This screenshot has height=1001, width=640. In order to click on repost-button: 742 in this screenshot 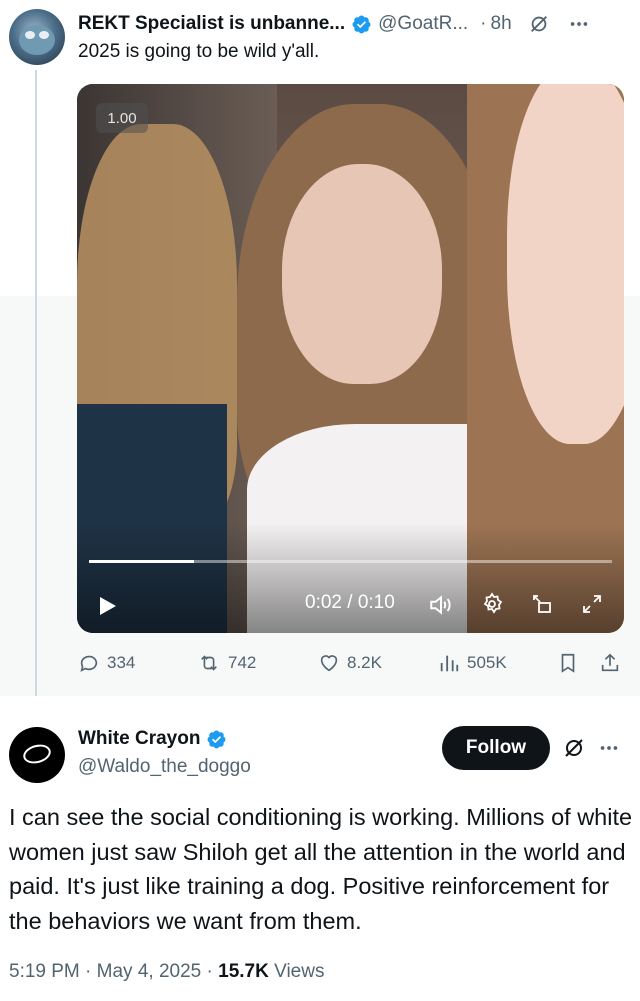, I will do `click(226, 663)`.